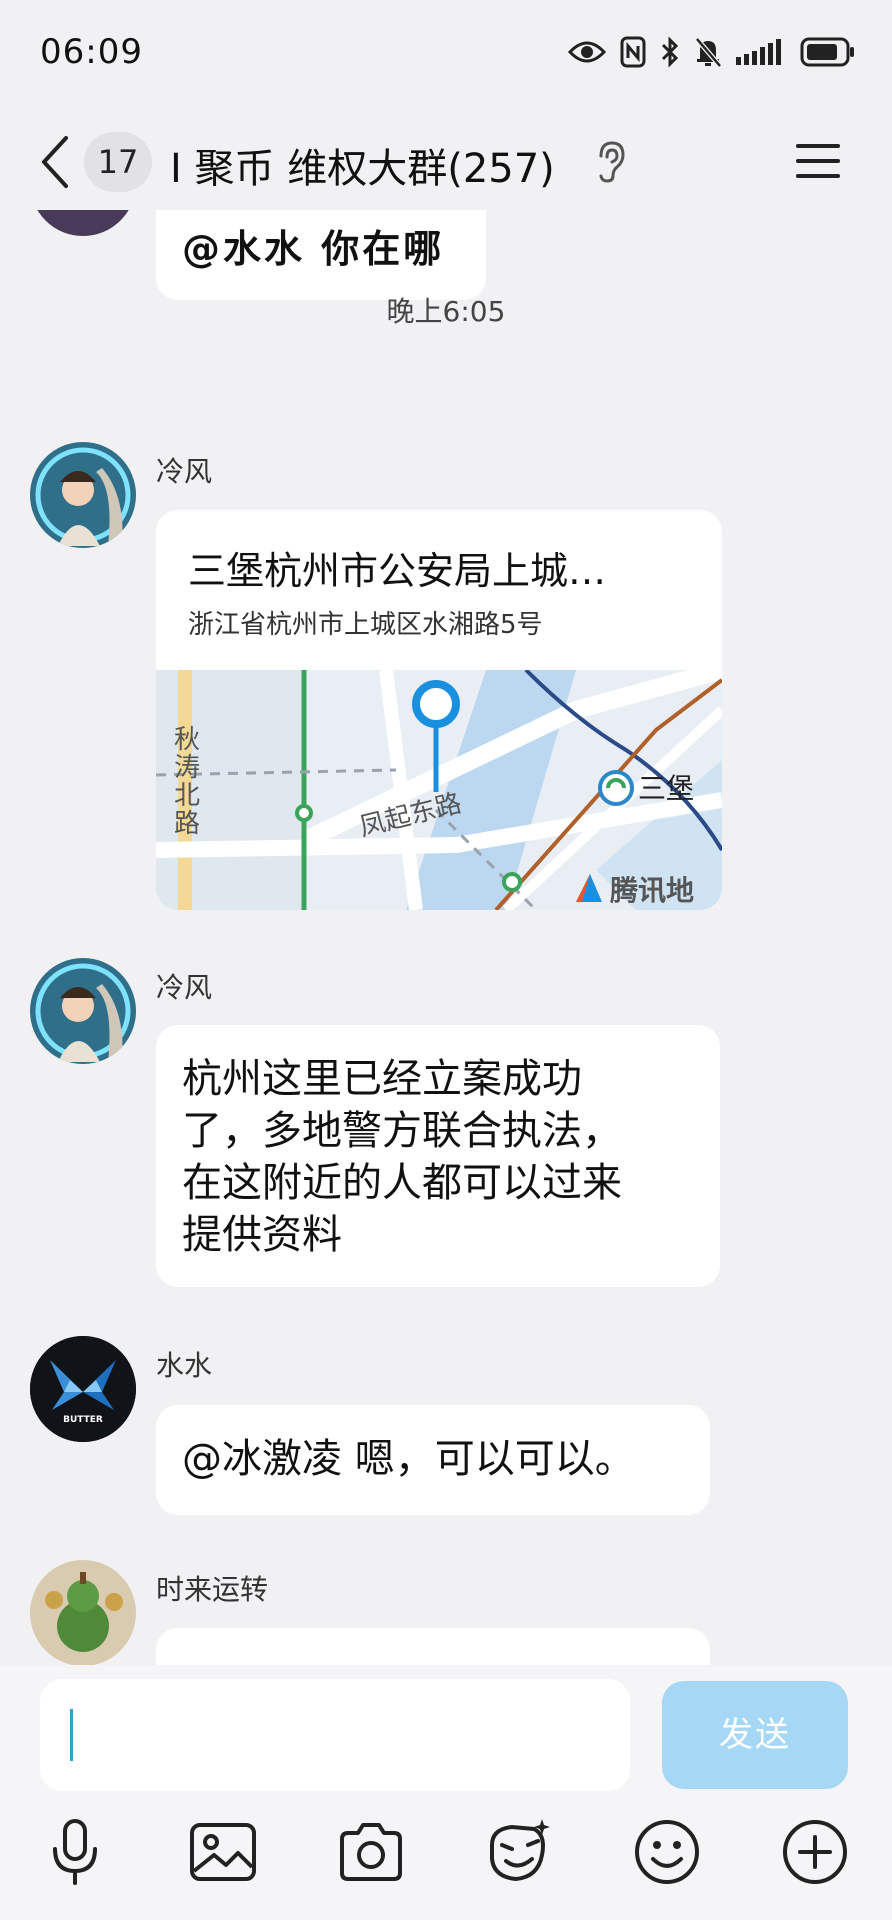 The height and width of the screenshot is (1920, 892). Describe the element at coordinates (187, 768) in the screenshot. I see `map-label-qiutao-2: 涛` at that location.